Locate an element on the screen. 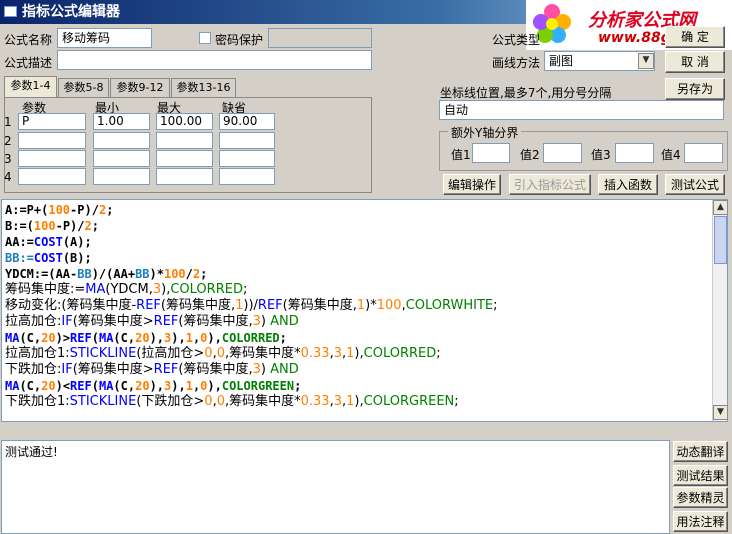 Image resolution: width=732 pixels, height=534 pixels. code-token: 下跌加仓: is located at coordinates (33, 369).